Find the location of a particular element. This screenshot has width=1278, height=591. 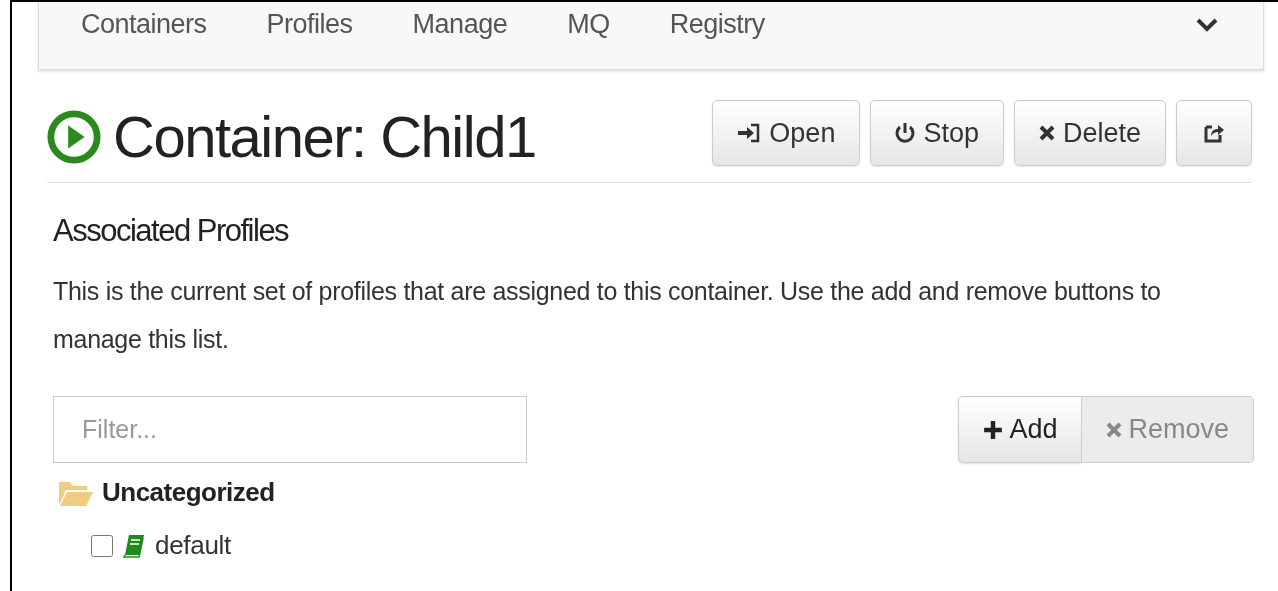

power-icon is located at coordinates (905, 133).